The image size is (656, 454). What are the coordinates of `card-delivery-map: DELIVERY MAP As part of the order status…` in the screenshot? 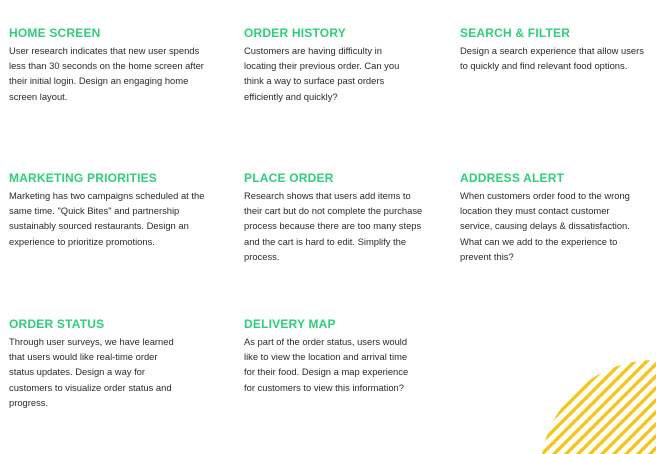 It's located at (329, 356).